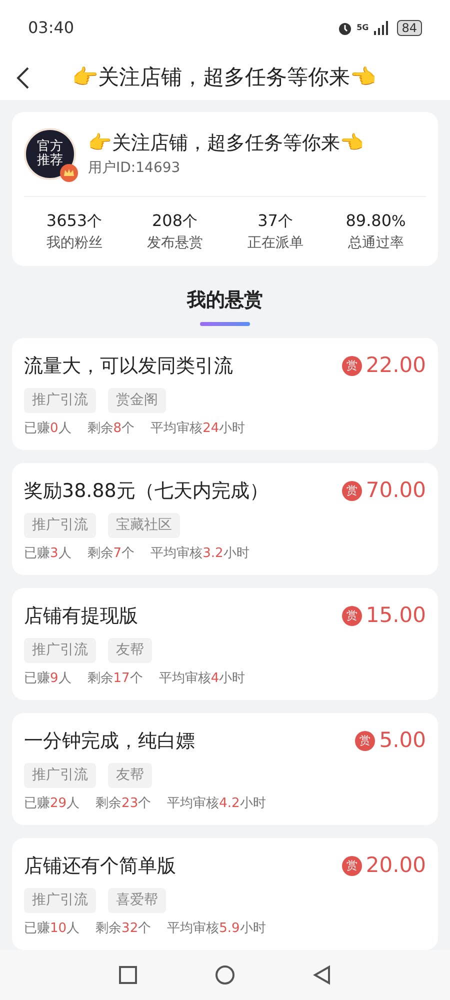 The image size is (450, 1000). I want to click on task-stat: 剩余32个, so click(124, 929).